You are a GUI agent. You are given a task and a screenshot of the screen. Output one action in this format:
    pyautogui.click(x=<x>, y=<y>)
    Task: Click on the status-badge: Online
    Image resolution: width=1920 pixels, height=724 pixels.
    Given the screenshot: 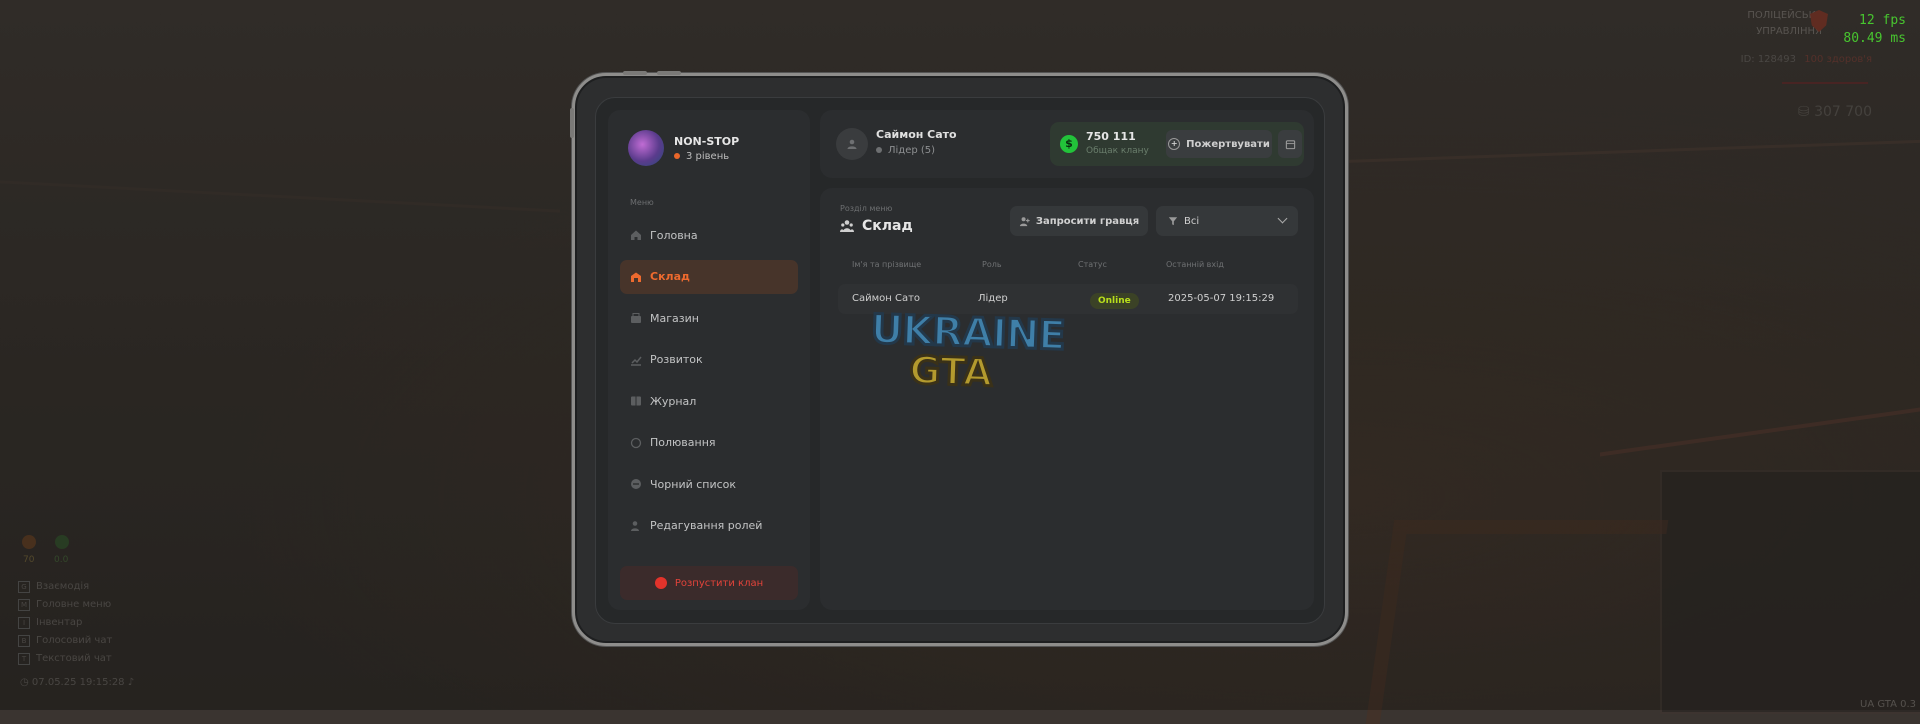 What is the action you would take?
    pyautogui.click(x=1114, y=301)
    